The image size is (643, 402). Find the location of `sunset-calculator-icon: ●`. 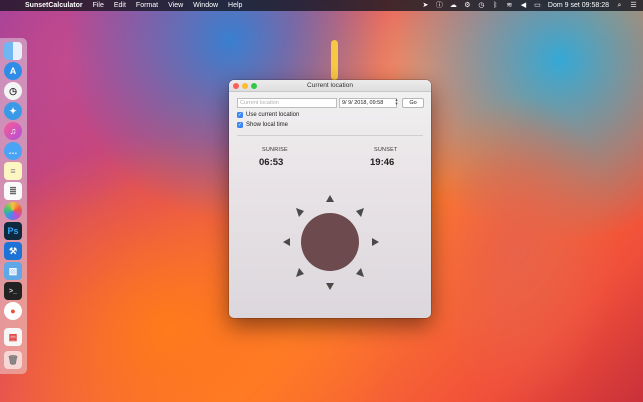

sunset-calculator-icon: ● is located at coordinates (13, 311).